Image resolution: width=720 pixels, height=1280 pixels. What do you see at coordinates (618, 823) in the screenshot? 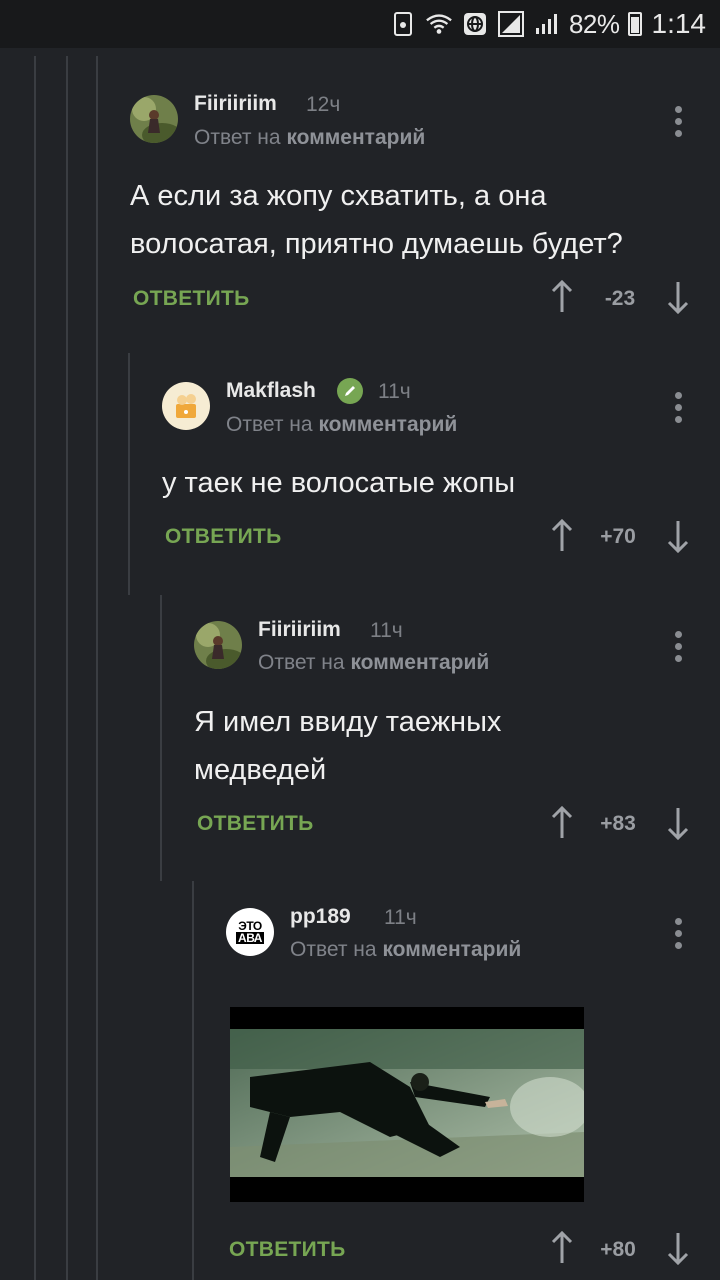
I see `comment-score: +83` at bounding box center [618, 823].